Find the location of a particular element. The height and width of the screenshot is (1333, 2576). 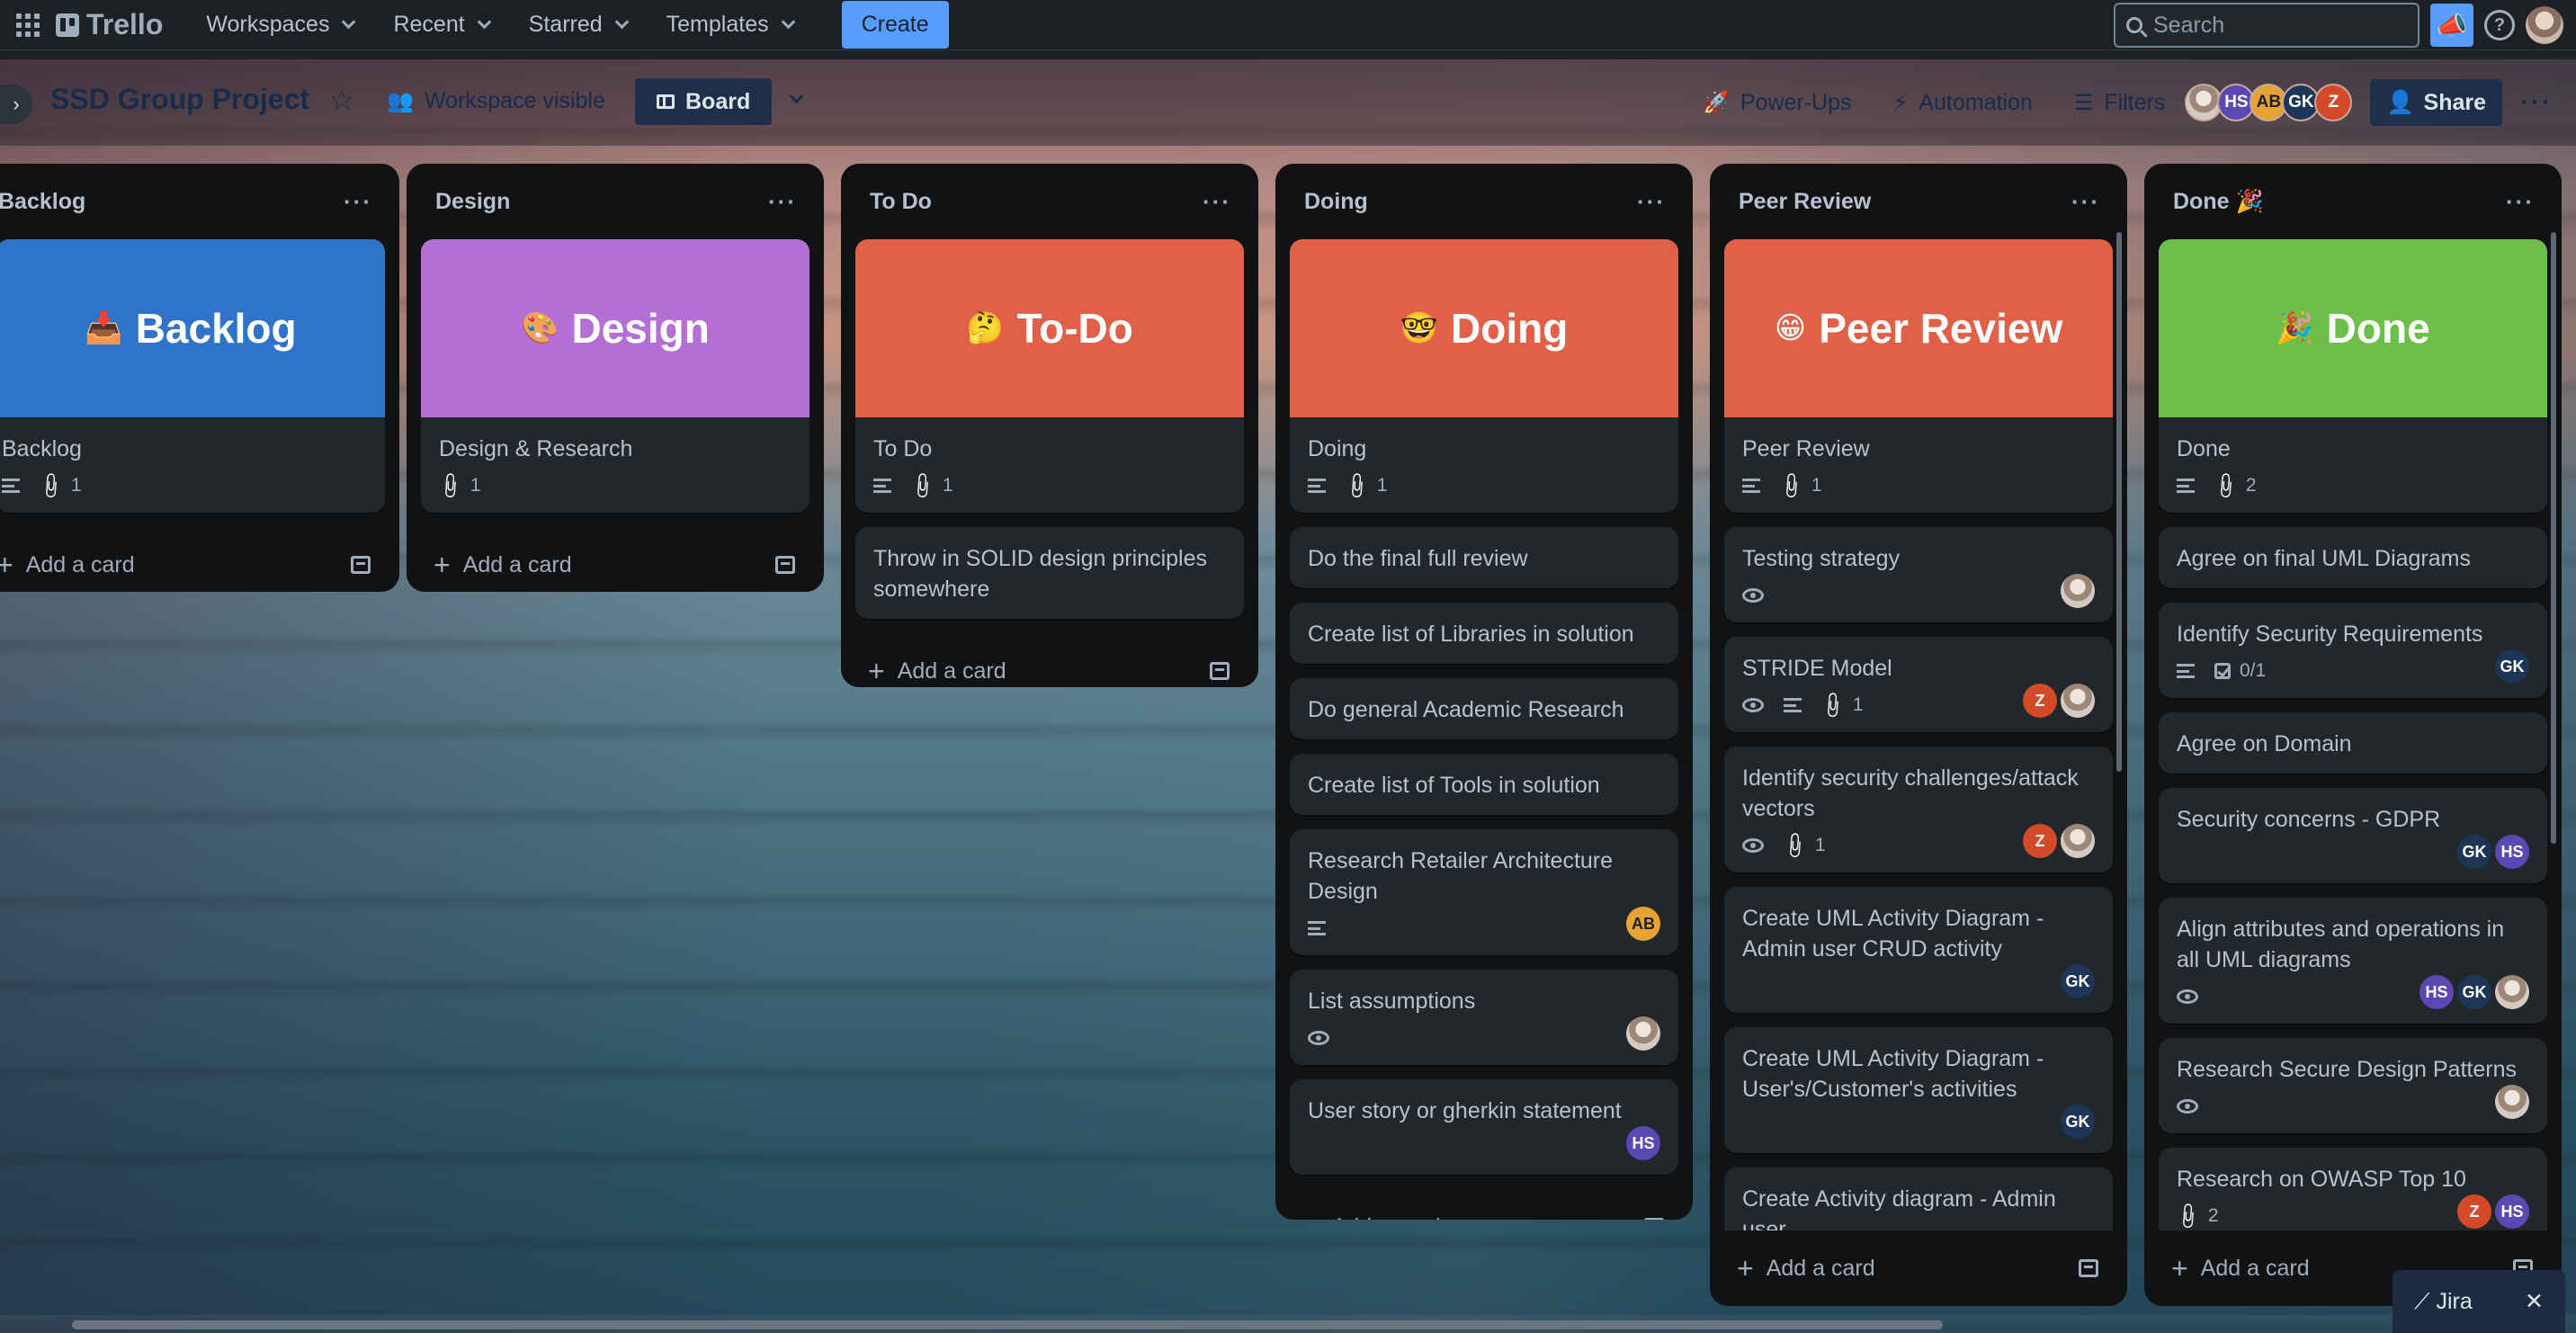

templates-menu: Templates is located at coordinates (730, 25).